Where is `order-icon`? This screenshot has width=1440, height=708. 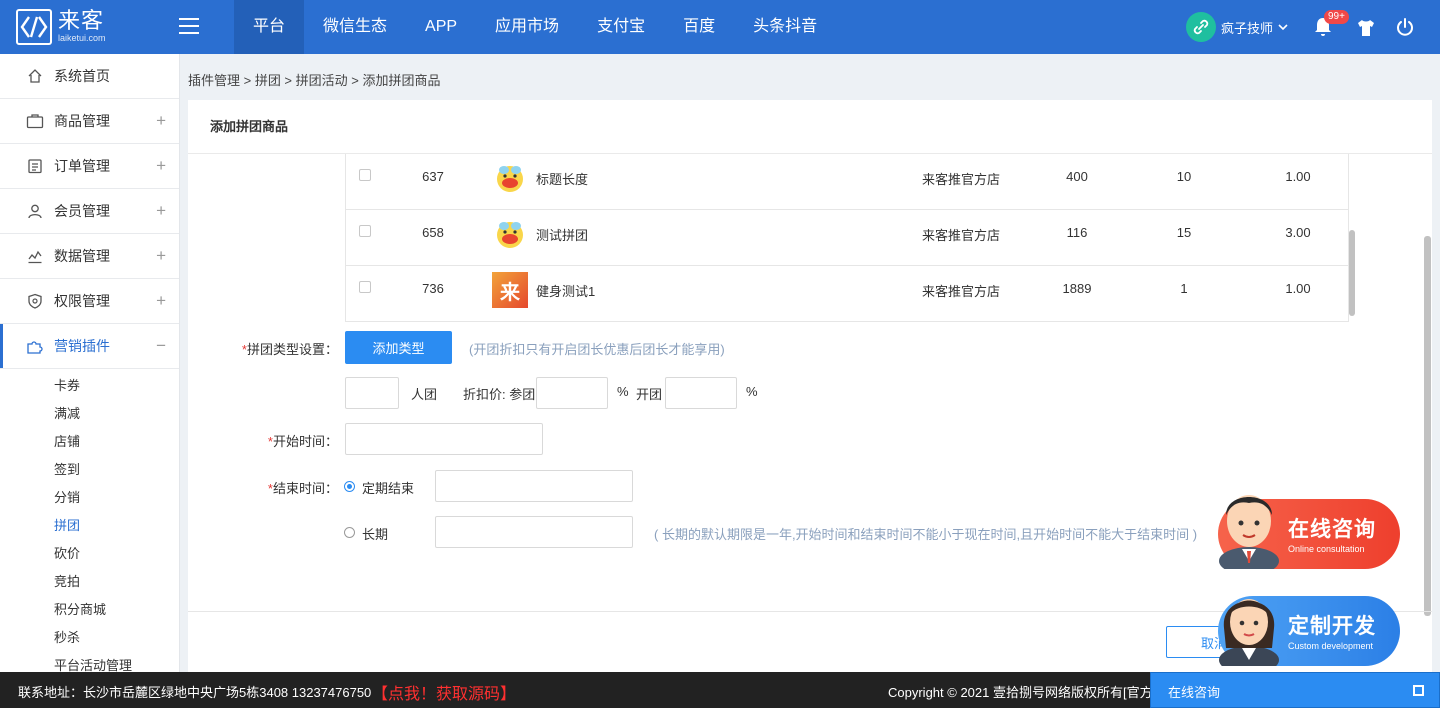
order-icon is located at coordinates (35, 166).